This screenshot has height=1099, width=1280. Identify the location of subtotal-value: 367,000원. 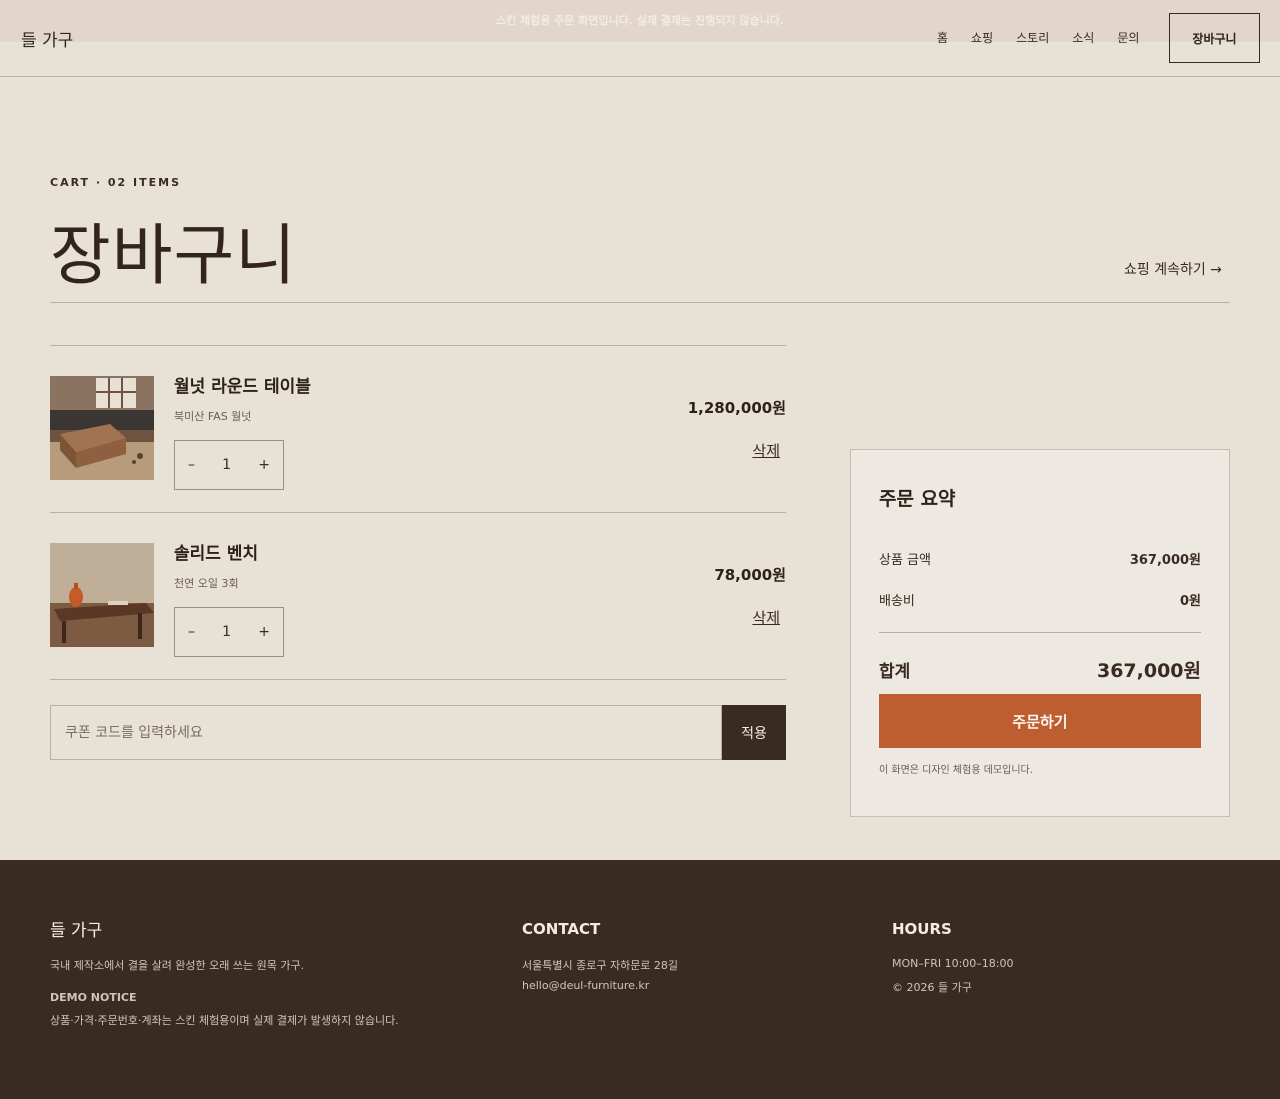
(1165, 560).